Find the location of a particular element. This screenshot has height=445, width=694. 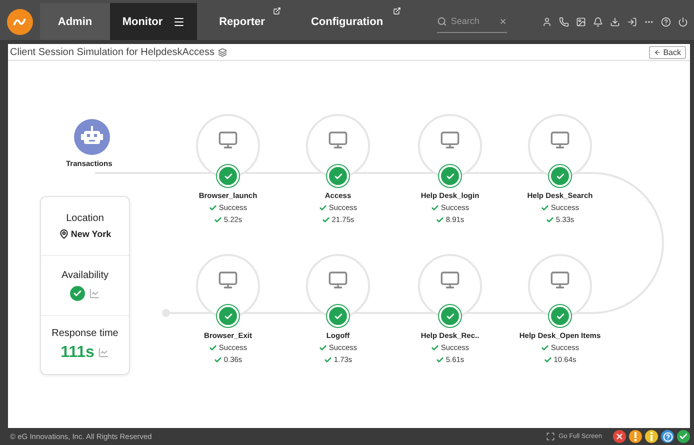

back-arrow-icon is located at coordinates (658, 52).